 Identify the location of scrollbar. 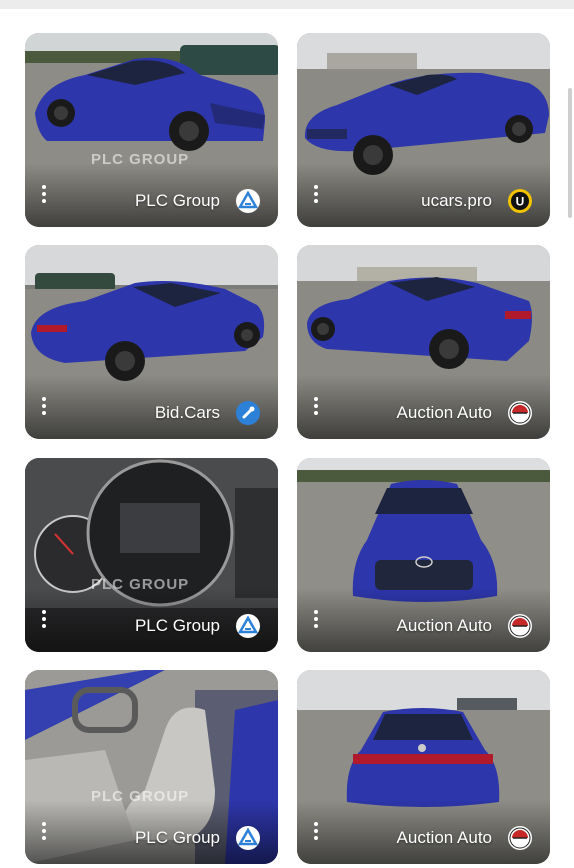
(570, 153).